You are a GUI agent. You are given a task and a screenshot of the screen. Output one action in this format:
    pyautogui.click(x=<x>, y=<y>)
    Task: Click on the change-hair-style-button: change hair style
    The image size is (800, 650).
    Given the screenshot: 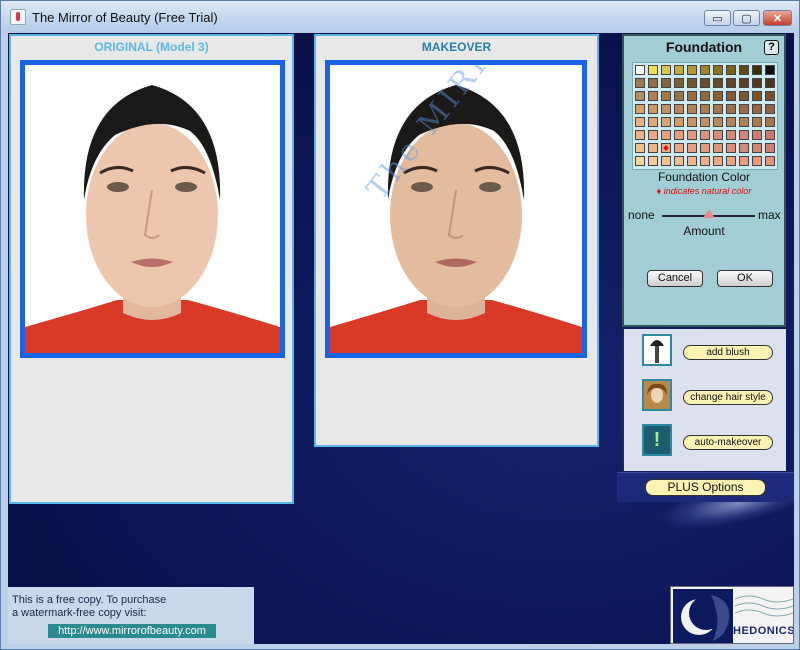 What is the action you would take?
    pyautogui.click(x=728, y=397)
    